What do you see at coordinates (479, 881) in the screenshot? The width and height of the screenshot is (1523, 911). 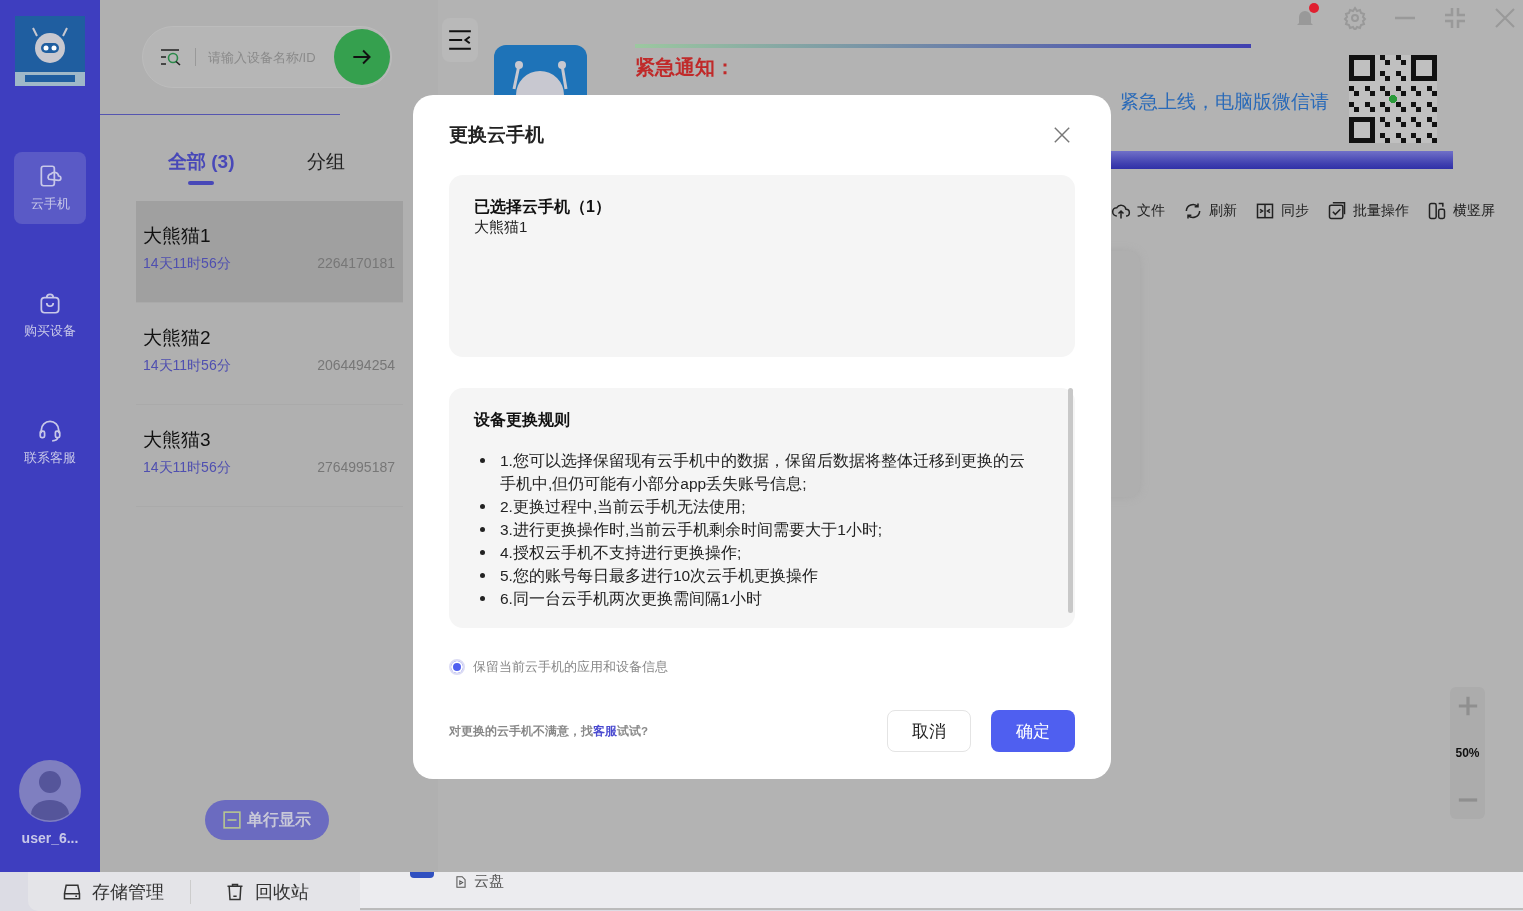 I see `cloud-disk-tab: 云盘` at bounding box center [479, 881].